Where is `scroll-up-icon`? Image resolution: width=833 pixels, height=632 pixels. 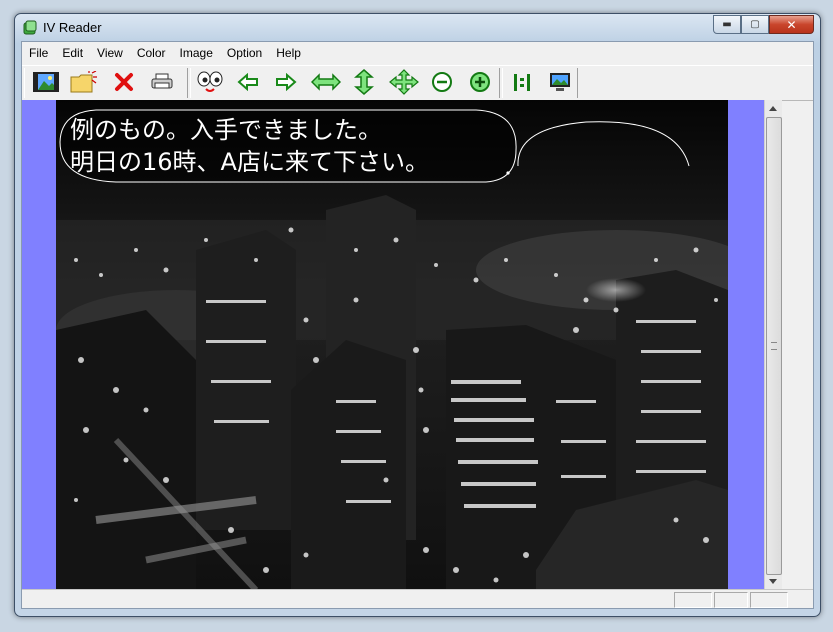
scroll-up-icon is located at coordinates (773, 108).